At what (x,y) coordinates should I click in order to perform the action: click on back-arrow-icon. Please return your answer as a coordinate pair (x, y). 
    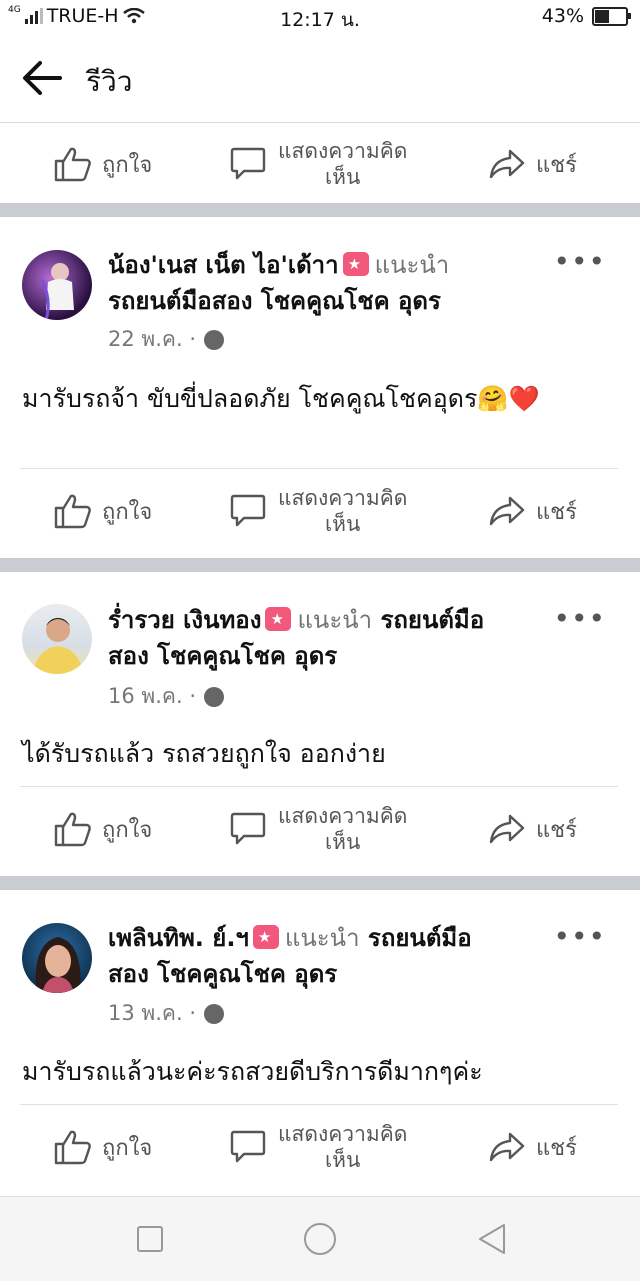
    Looking at the image, I should click on (42, 78).